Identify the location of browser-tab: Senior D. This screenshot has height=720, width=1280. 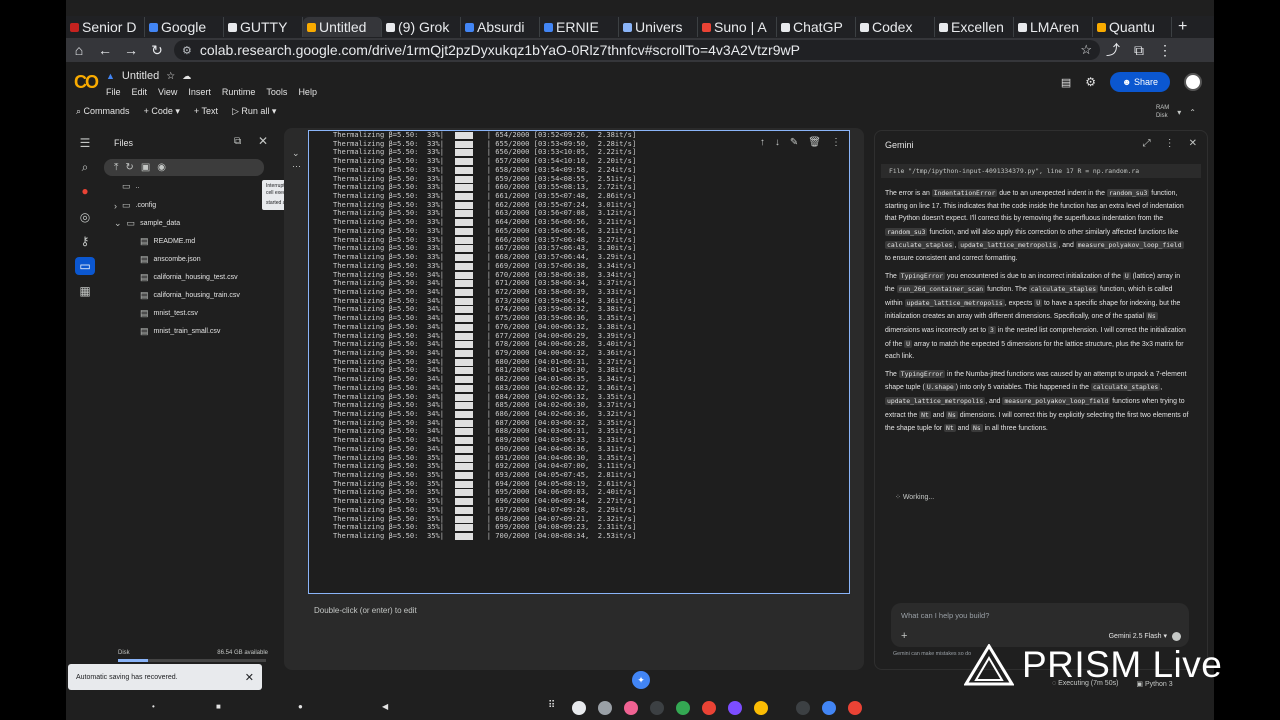
(105, 27).